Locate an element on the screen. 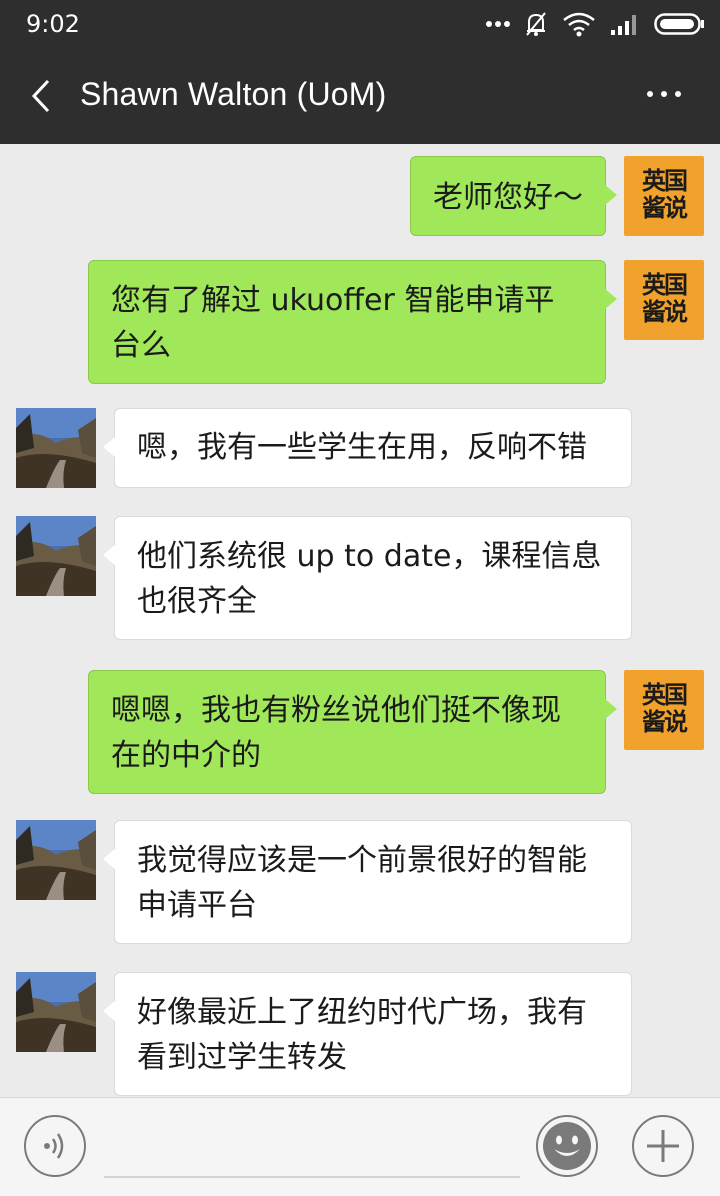  more-button is located at coordinates (664, 94).